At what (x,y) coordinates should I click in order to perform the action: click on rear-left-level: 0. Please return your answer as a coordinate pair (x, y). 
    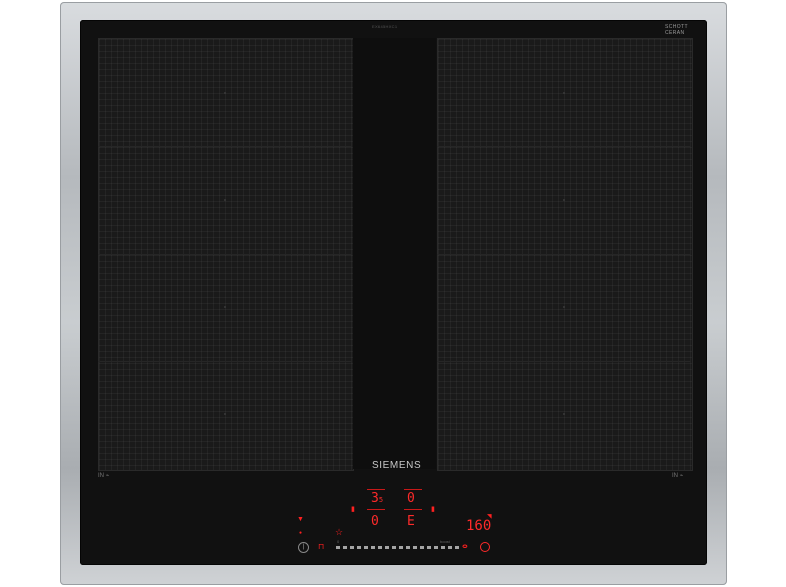
    Looking at the image, I should click on (375, 521).